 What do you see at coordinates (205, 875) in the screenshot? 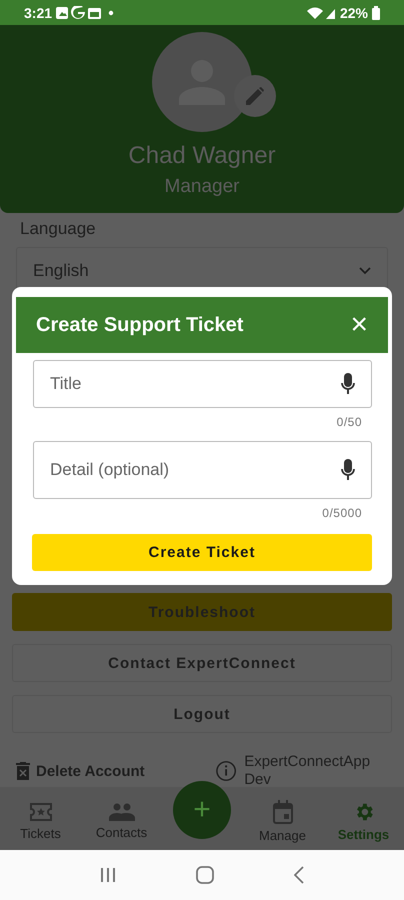
I see `home-icon` at bounding box center [205, 875].